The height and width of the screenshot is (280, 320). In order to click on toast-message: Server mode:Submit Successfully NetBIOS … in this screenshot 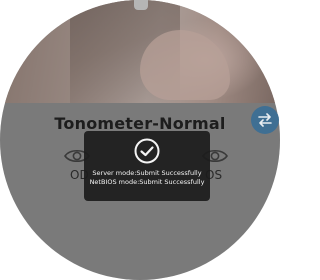, I will do `click(147, 166)`.